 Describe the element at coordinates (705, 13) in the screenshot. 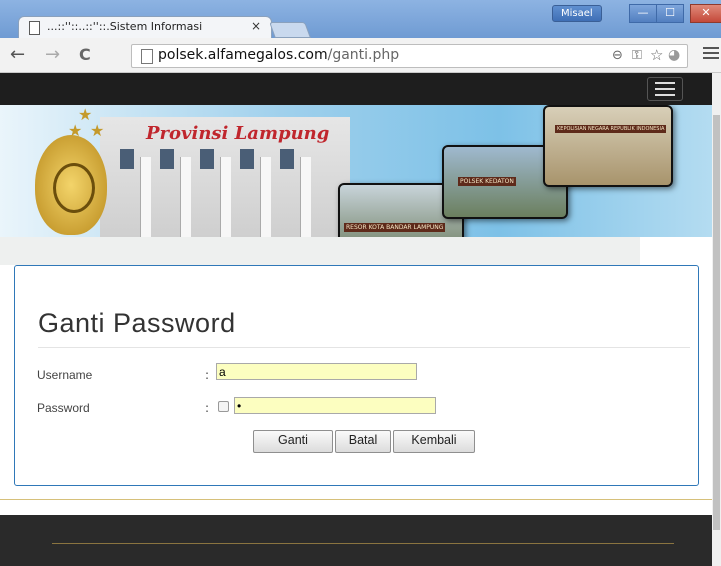

I see `close-window-button: ✕` at that location.